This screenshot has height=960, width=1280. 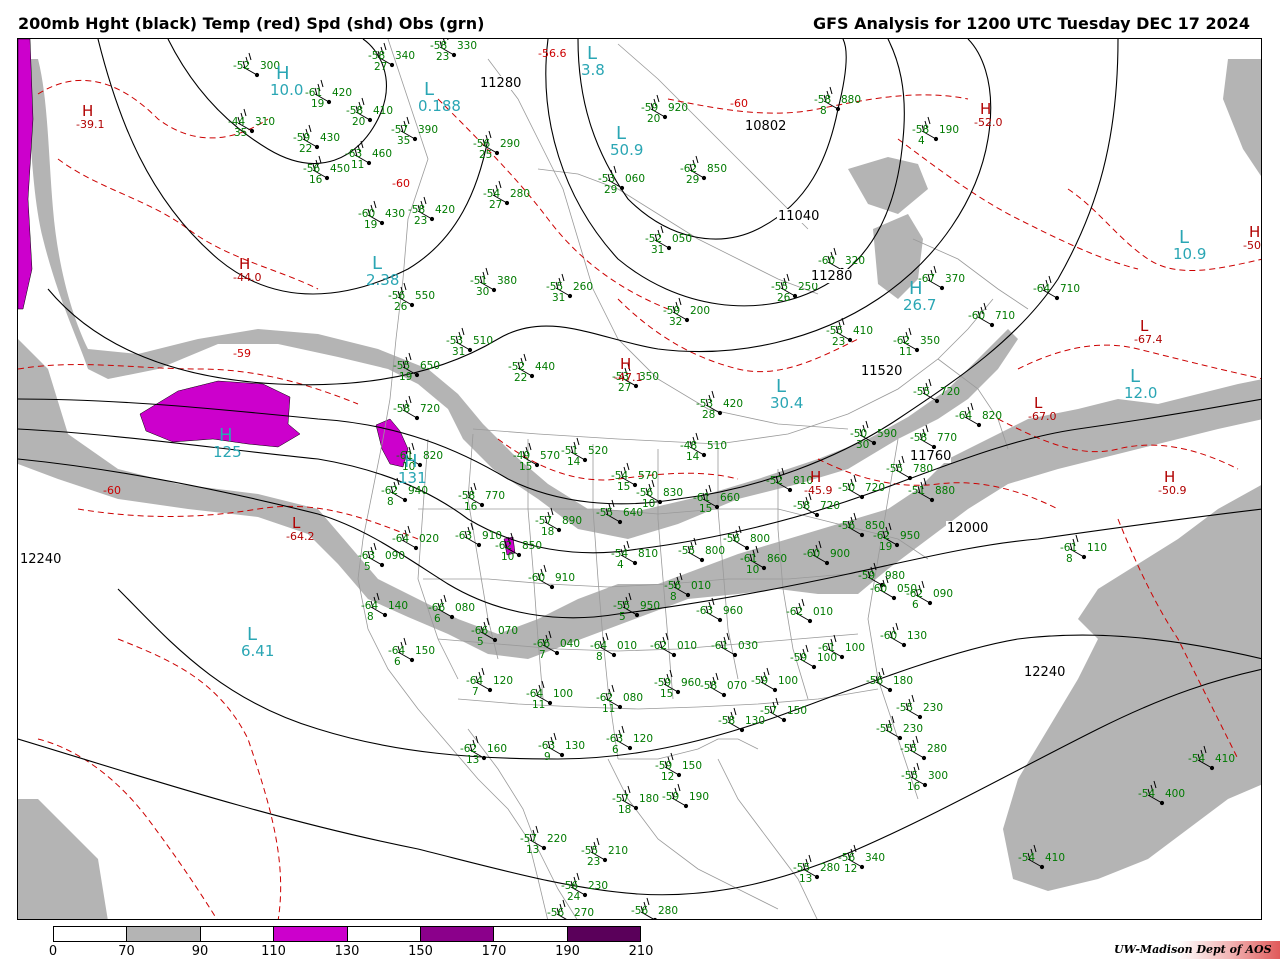 What do you see at coordinates (1083, 553) in the screenshot?
I see `station-obs: -61 1108` at bounding box center [1083, 553].